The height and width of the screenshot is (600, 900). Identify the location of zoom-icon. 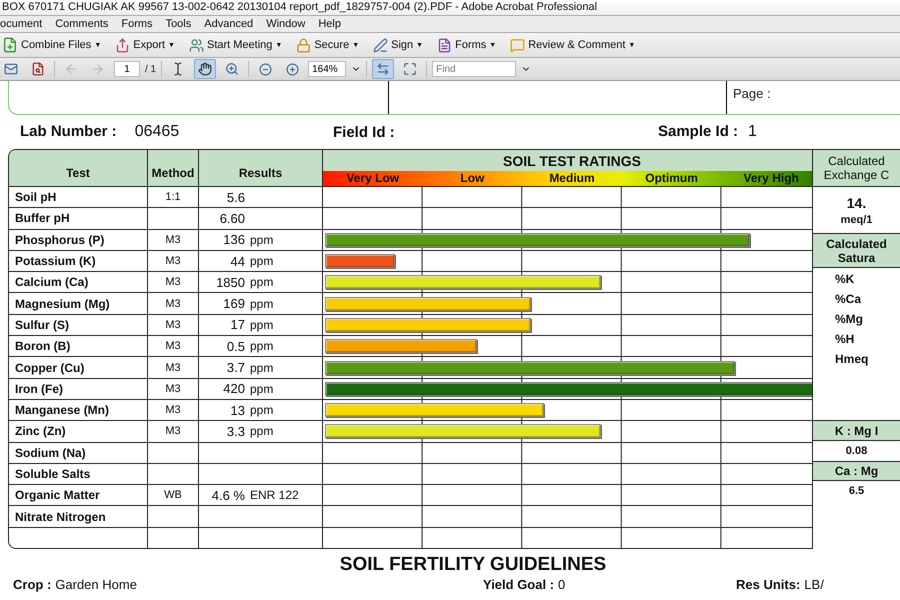
(232, 69).